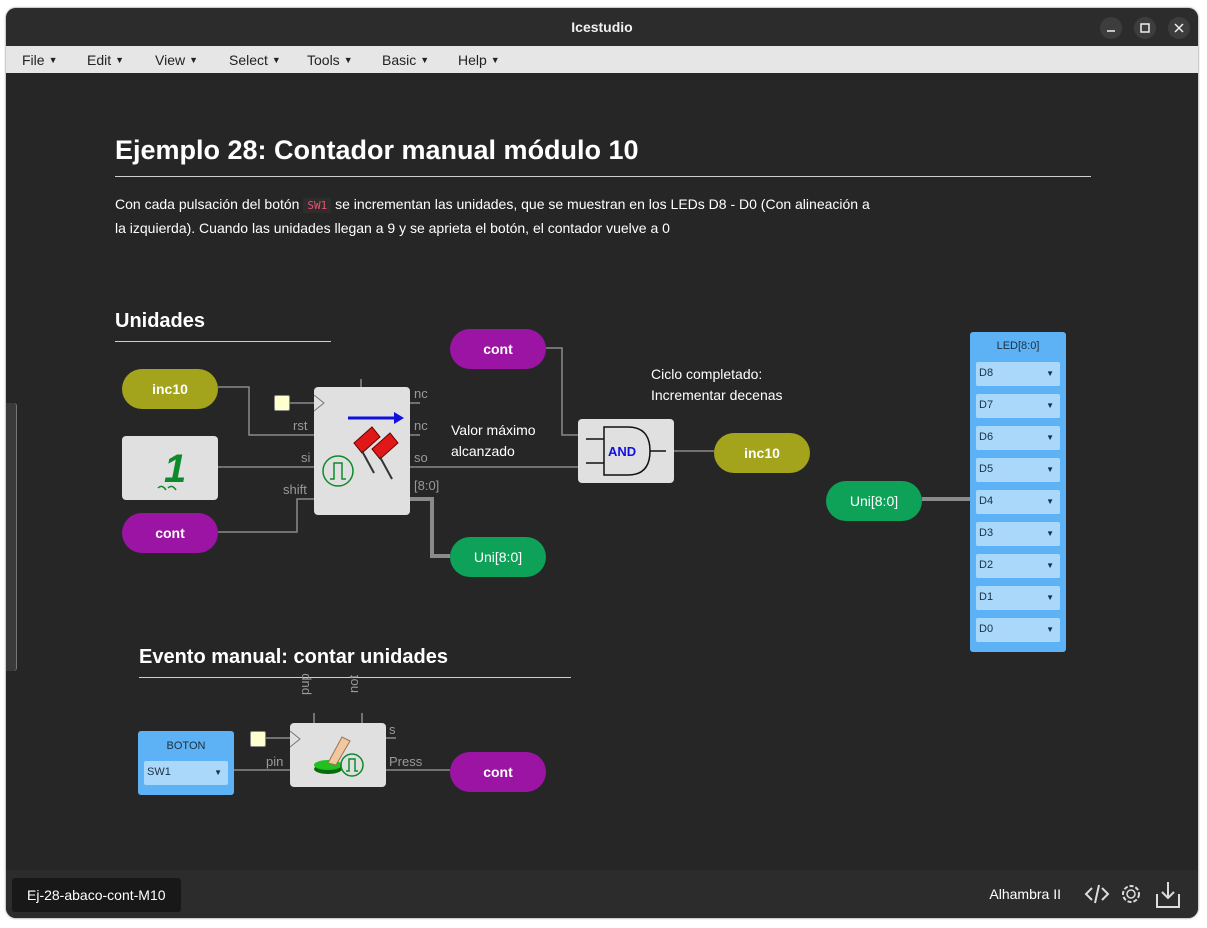 This screenshot has width=1207, height=928. I want to click on button-clock-square, so click(258, 739).